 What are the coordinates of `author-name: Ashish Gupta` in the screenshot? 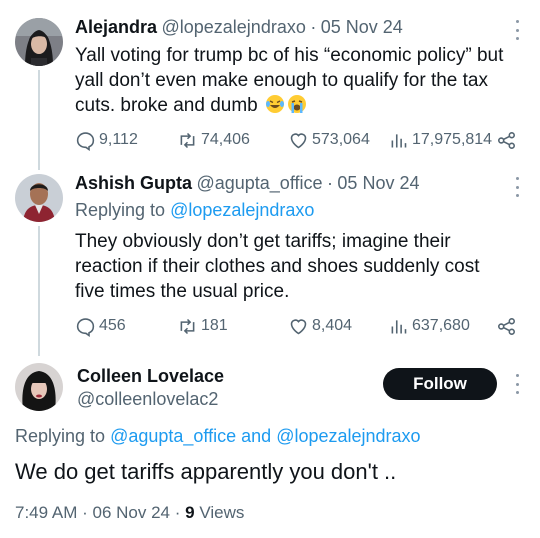 It's located at (133, 183).